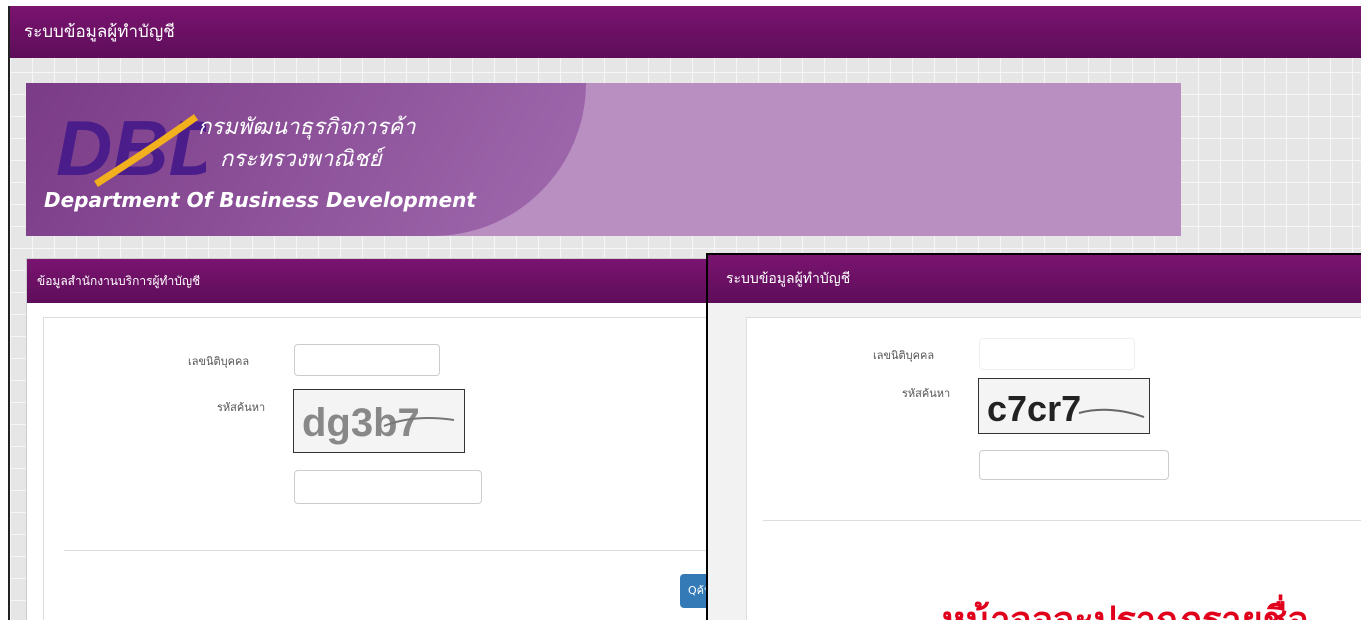 This screenshot has height=620, width=1361. I want to click on overlay-captcha-text: c7cr7, so click(1034, 408).